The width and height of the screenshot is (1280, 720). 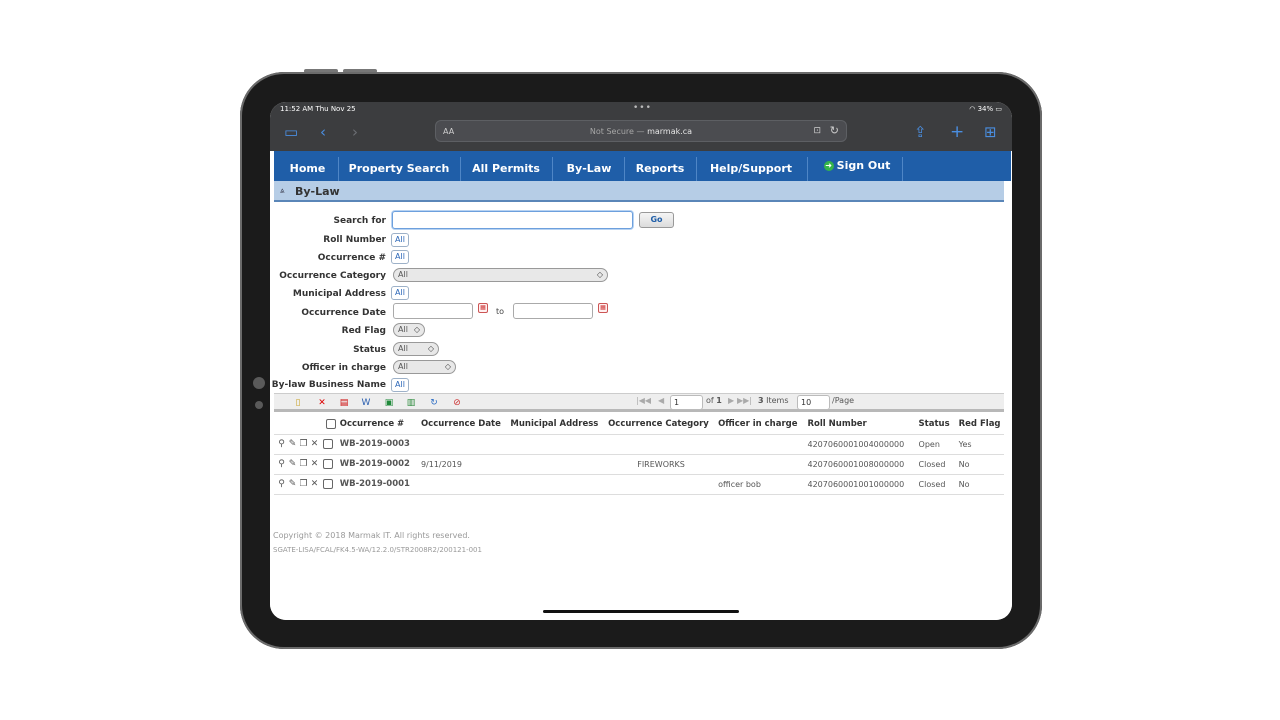 I want to click on search-input, so click(x=512, y=220).